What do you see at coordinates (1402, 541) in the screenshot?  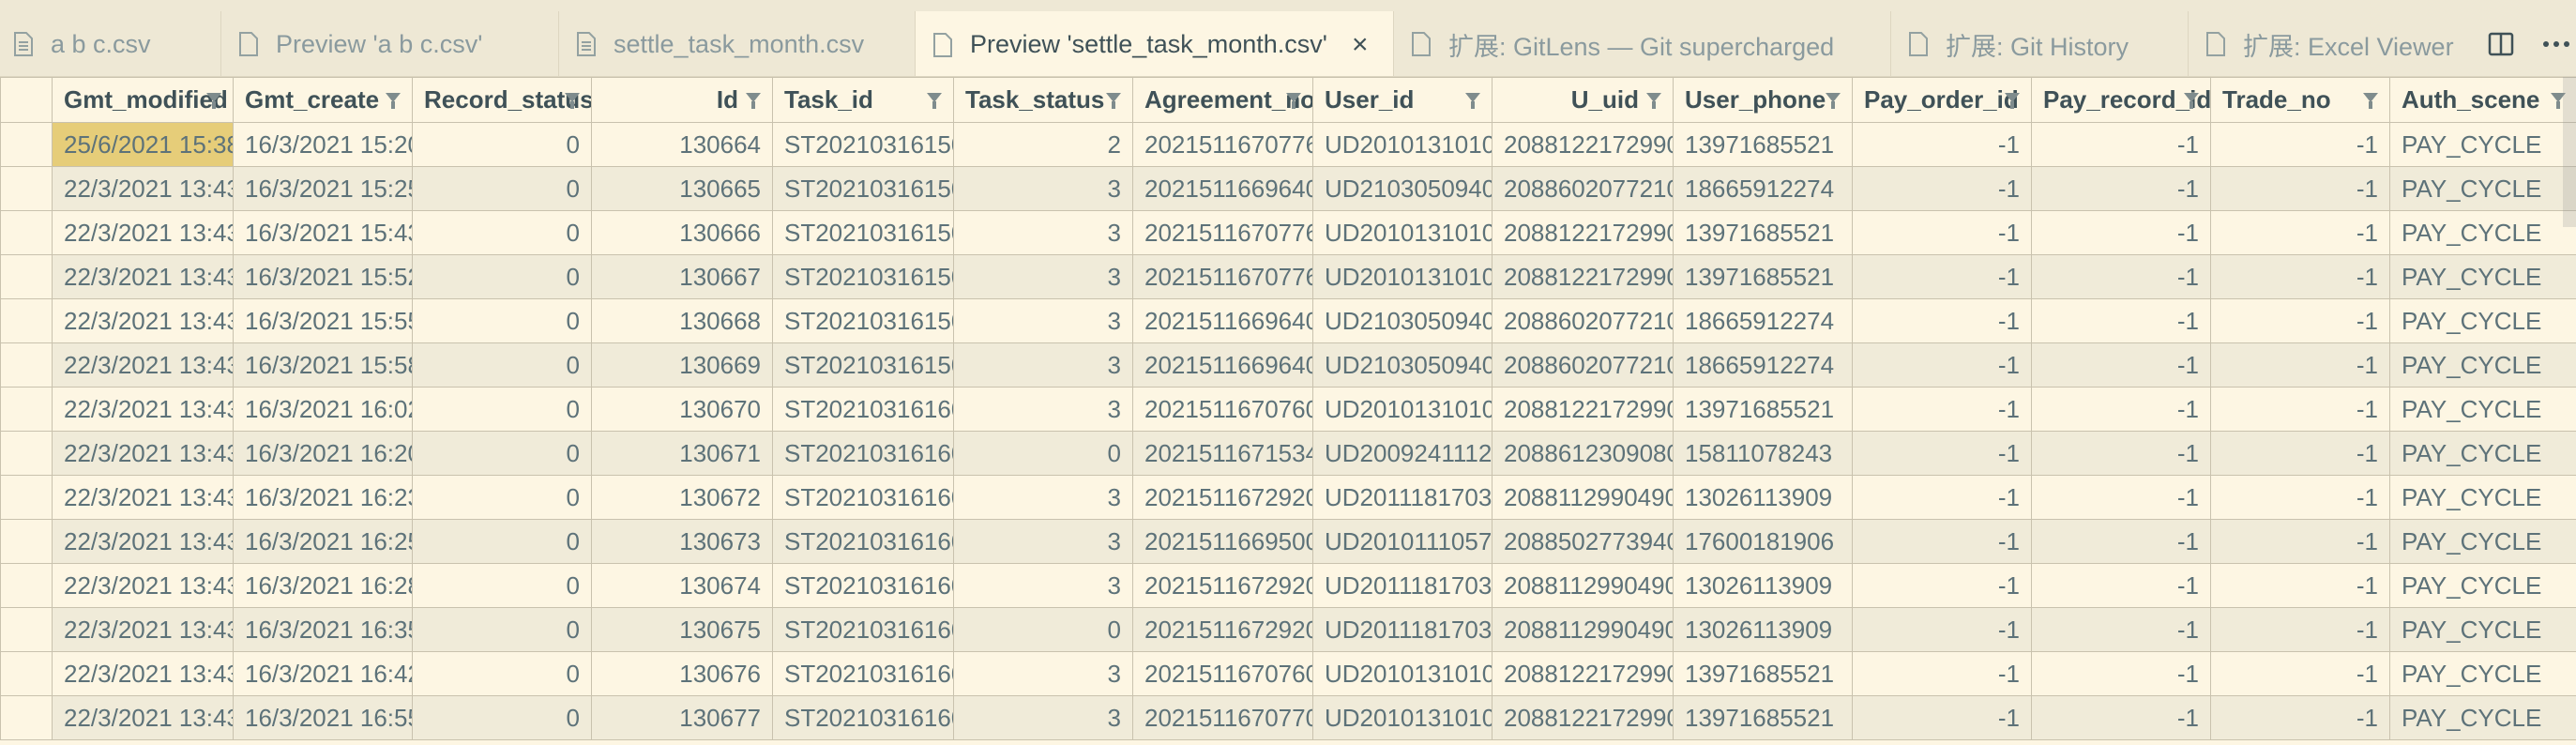 I see `table-cell: UD20101110570` at bounding box center [1402, 541].